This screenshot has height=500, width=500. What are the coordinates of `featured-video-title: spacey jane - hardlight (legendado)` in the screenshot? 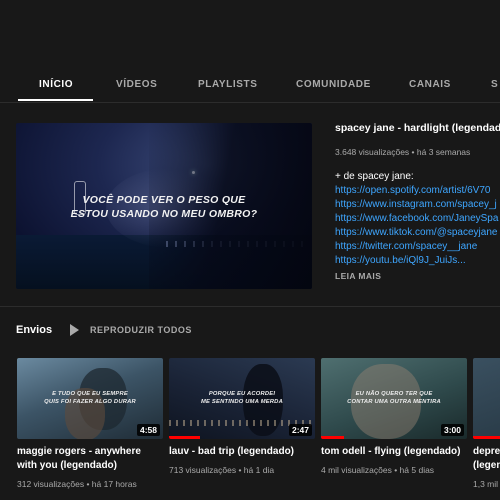 It's located at (417, 128).